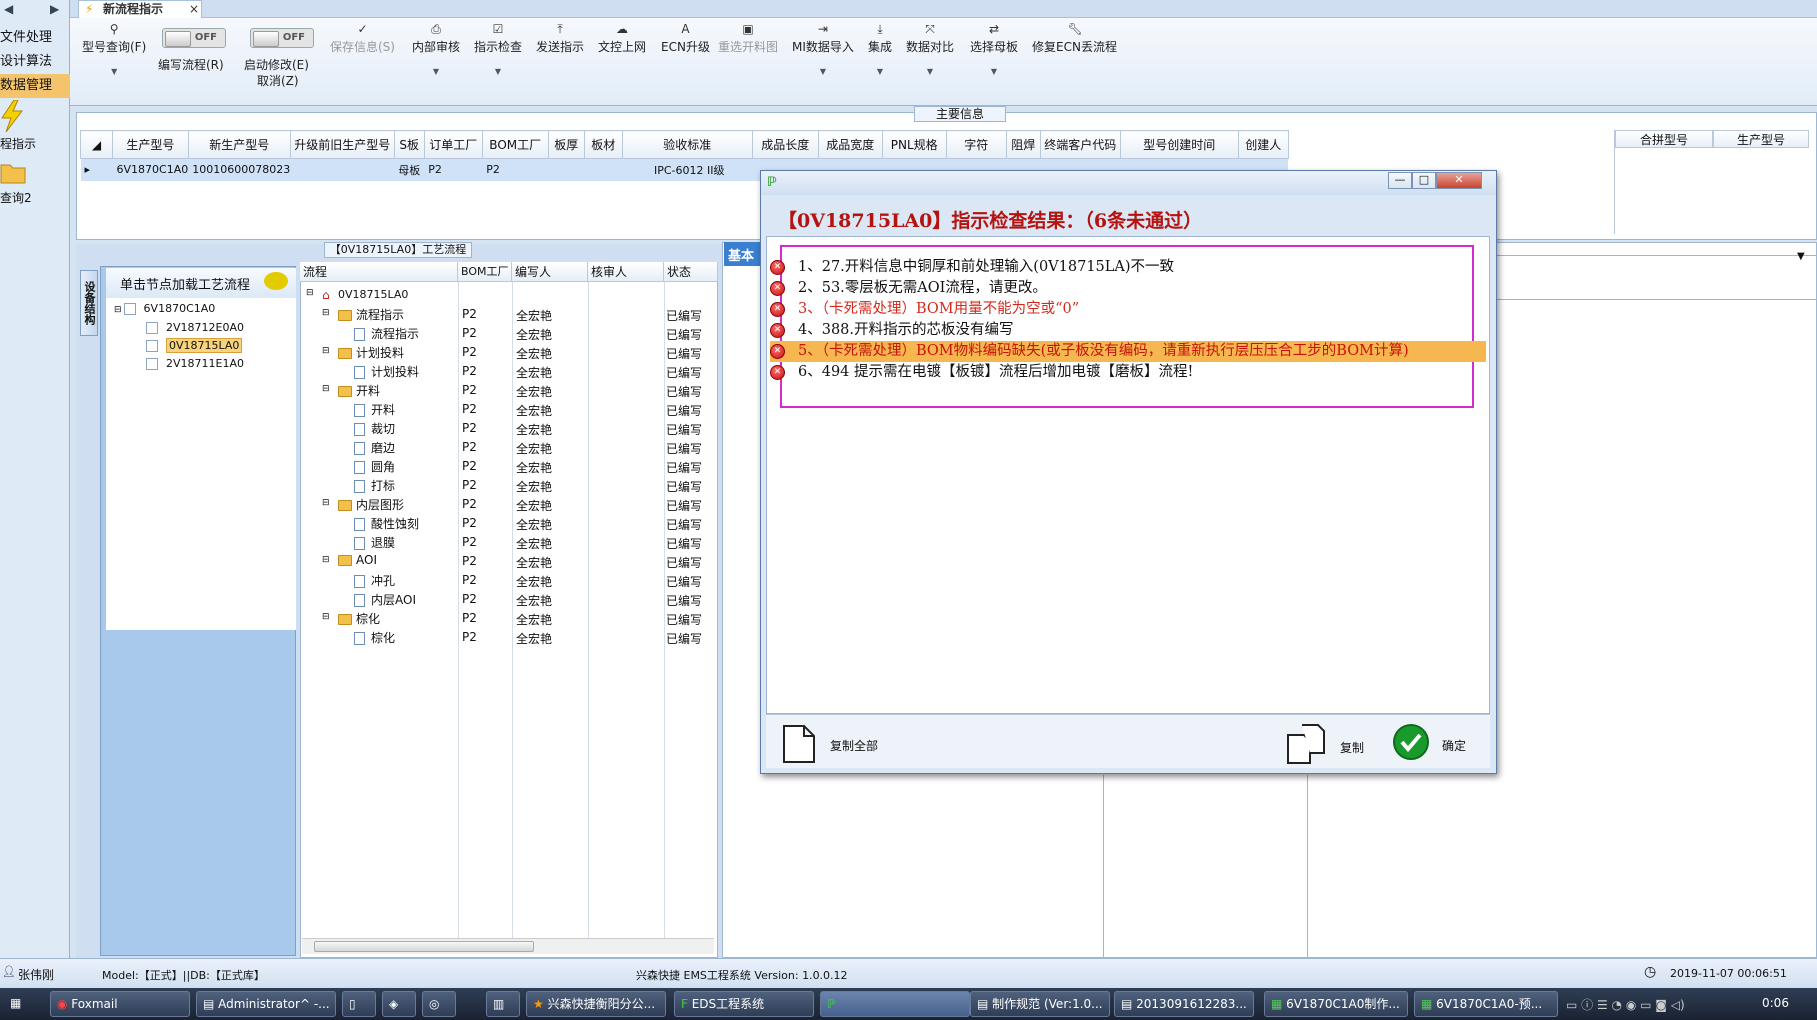  I want to click on flow-root-row: ⊟ ⌂ 0V18715LA0, so click(509, 295).